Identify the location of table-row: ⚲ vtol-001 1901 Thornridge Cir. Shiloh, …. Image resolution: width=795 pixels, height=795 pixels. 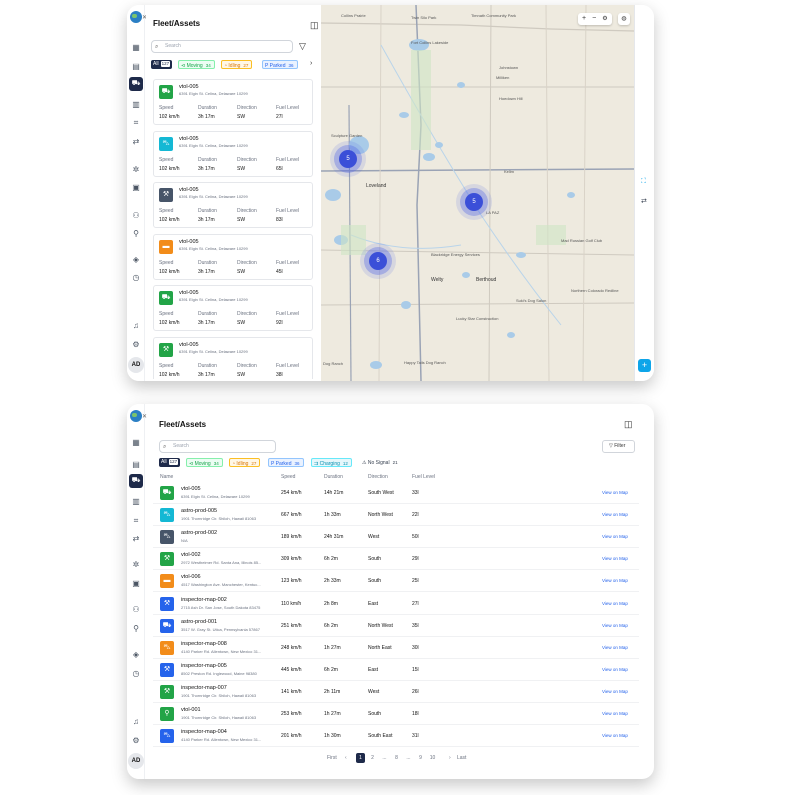
(396, 714).